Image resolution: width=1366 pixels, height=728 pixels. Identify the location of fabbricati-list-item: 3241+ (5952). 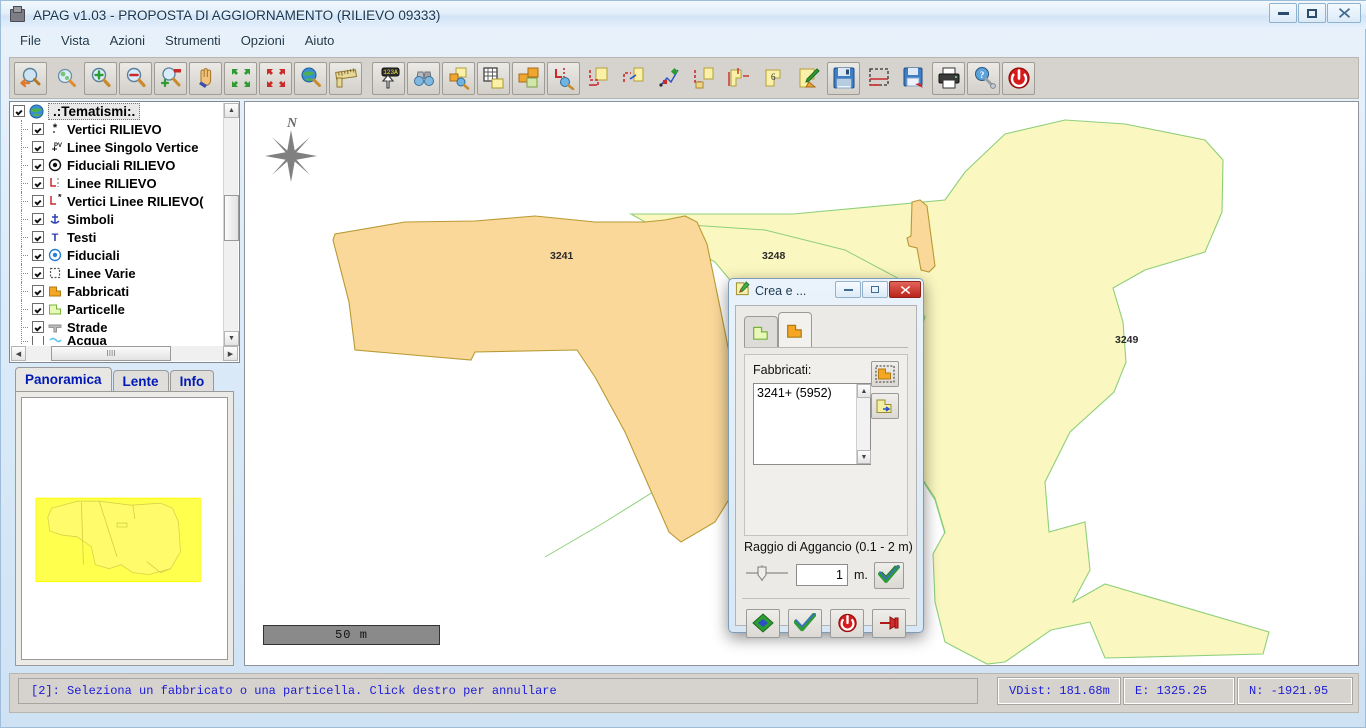
(805, 424).